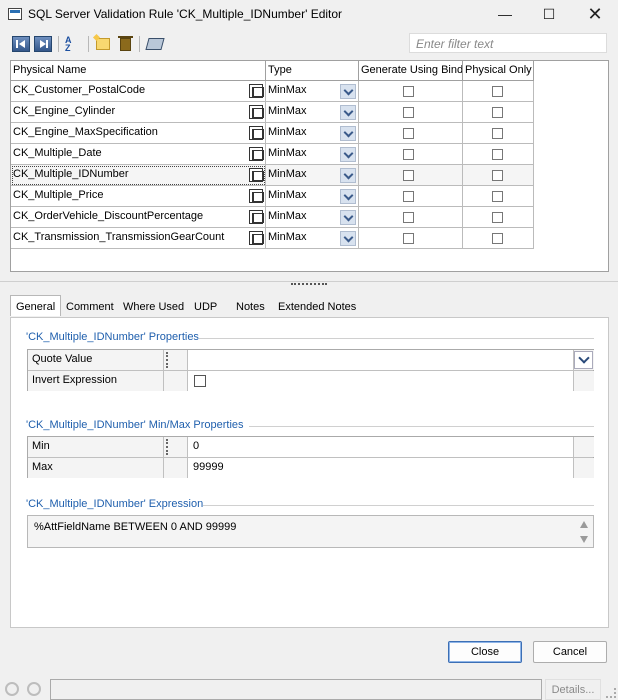 The height and width of the screenshot is (700, 618). I want to click on physical-name-text: CK_Transmission_TransmissionGearCount, so click(119, 237).